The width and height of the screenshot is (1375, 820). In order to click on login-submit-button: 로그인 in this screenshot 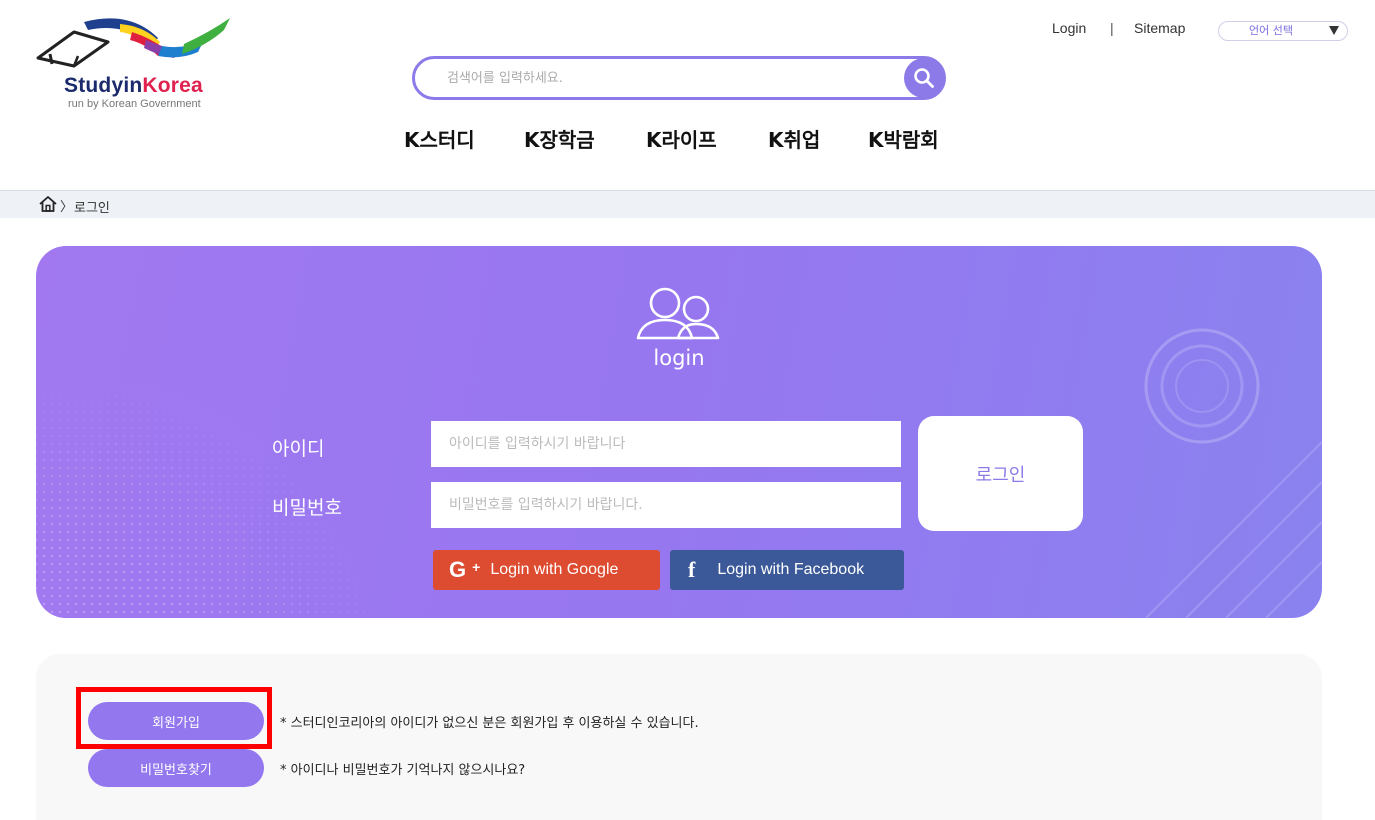, I will do `click(1000, 473)`.